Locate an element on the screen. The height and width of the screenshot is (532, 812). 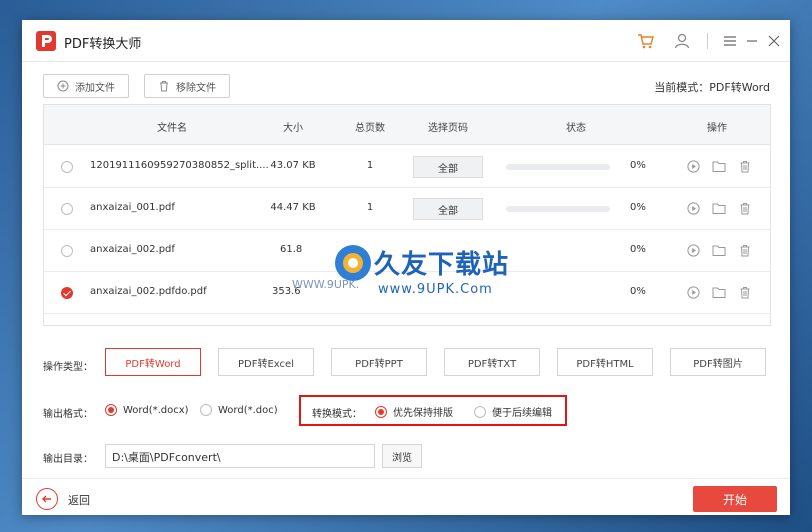
back-label: 返回 is located at coordinates (79, 500).